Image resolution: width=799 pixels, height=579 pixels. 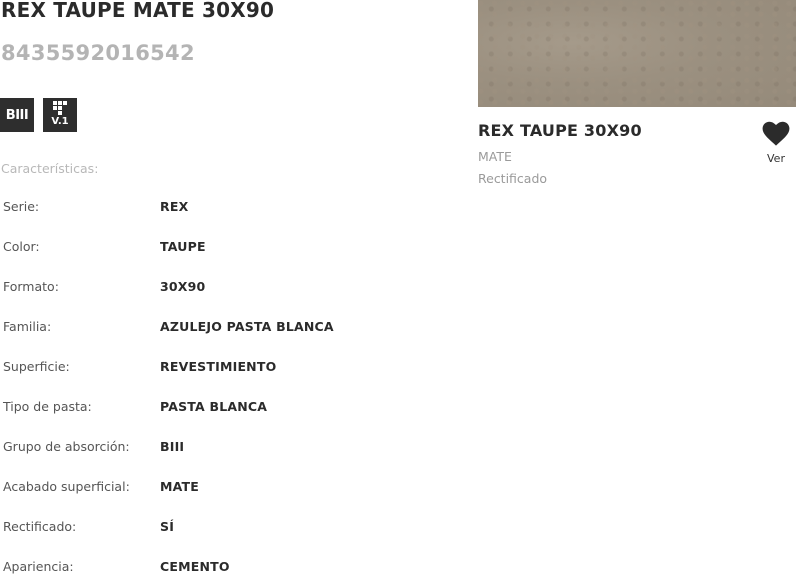 What do you see at coordinates (214, 406) in the screenshot?
I see `spec-value: PASTA BLANCA` at bounding box center [214, 406].